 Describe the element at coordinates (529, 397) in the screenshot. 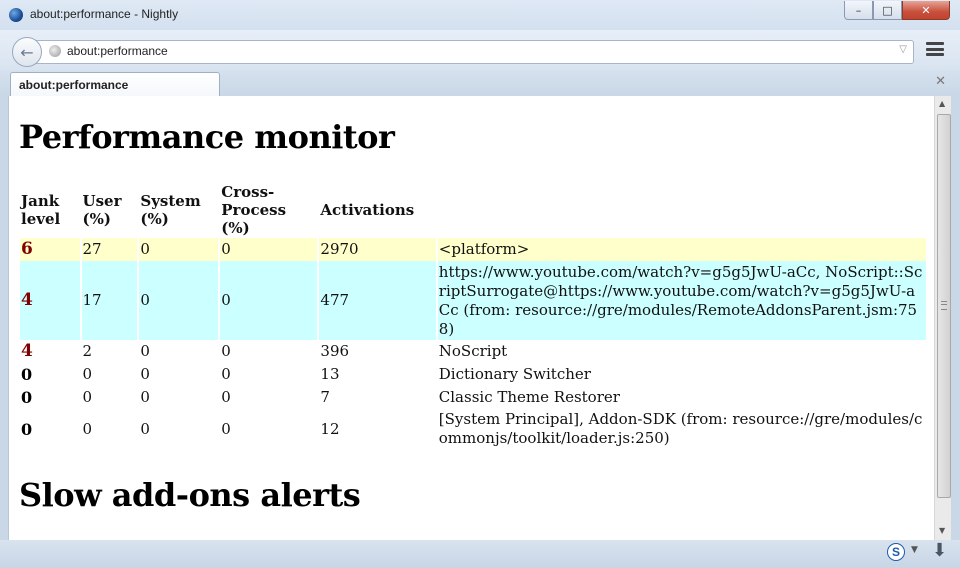

I see `name-cell: Classic Theme Restorer` at that location.